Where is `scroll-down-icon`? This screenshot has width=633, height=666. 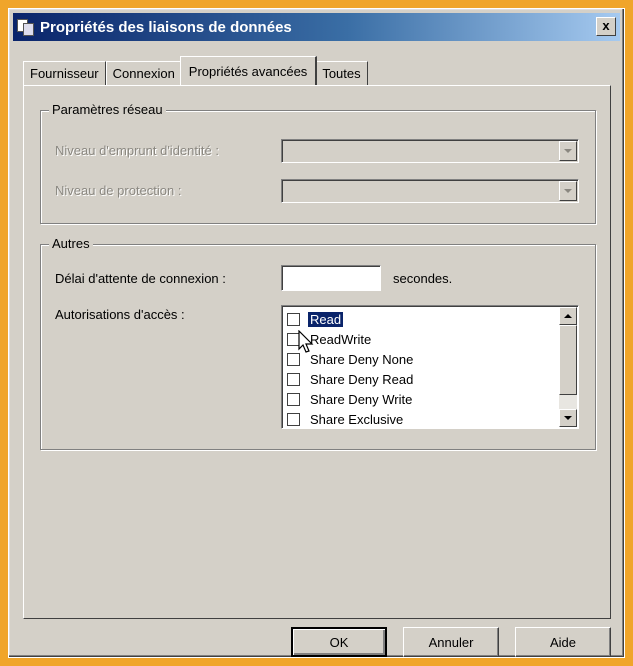 scroll-down-icon is located at coordinates (568, 418).